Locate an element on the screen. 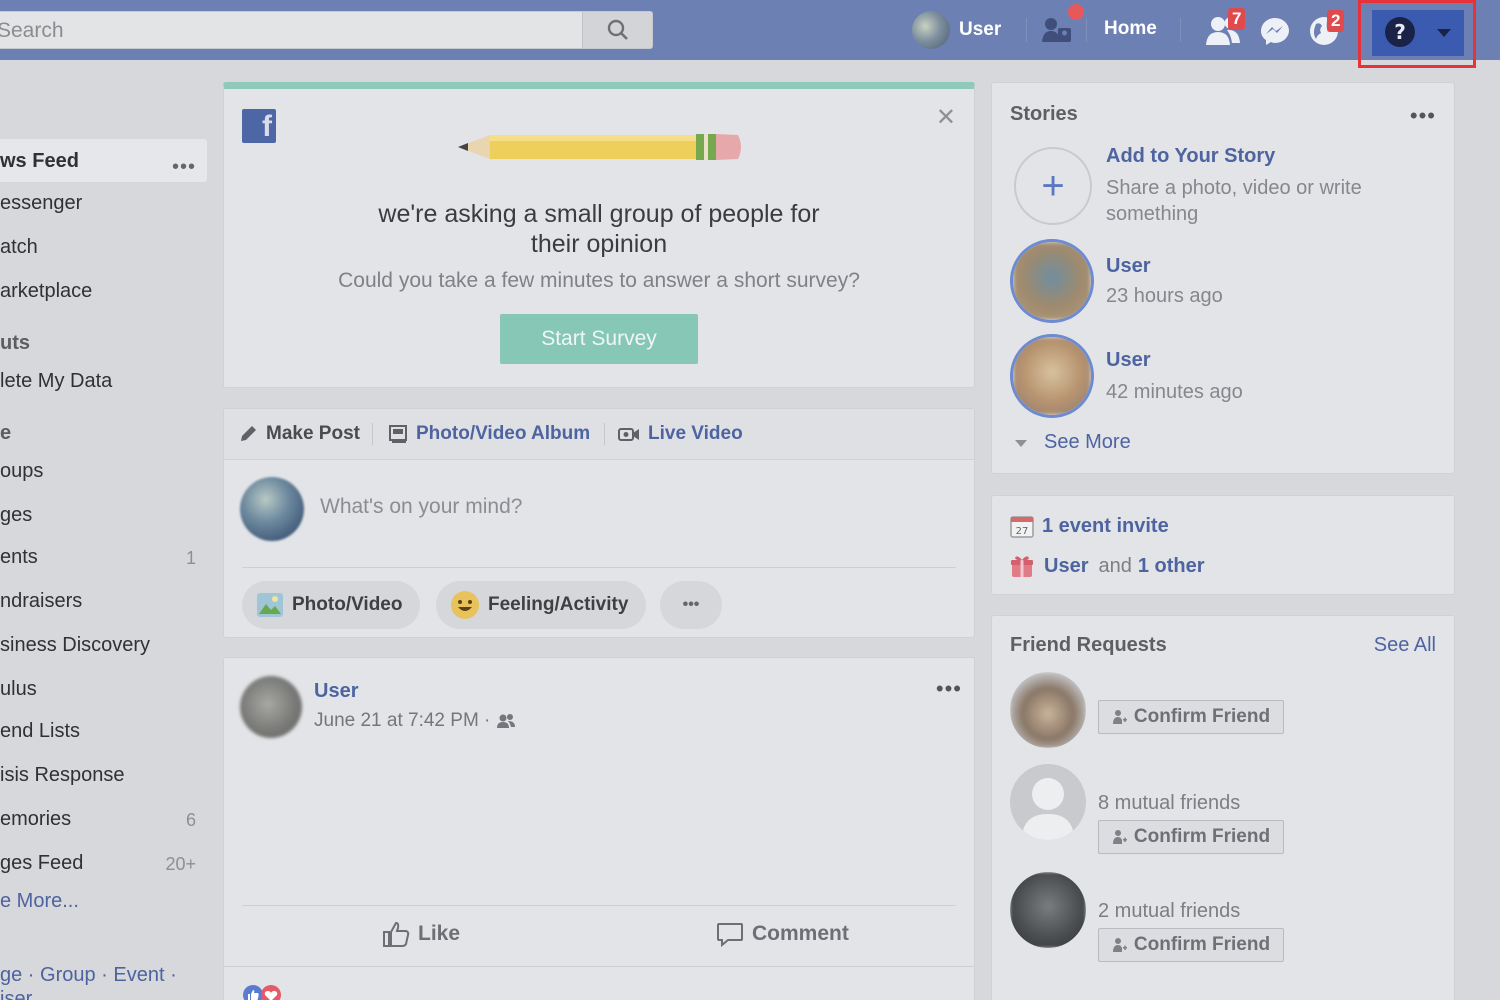 This screenshot has height=1000, width=1500. sidebar-item-pages: ges is located at coordinates (16, 515).